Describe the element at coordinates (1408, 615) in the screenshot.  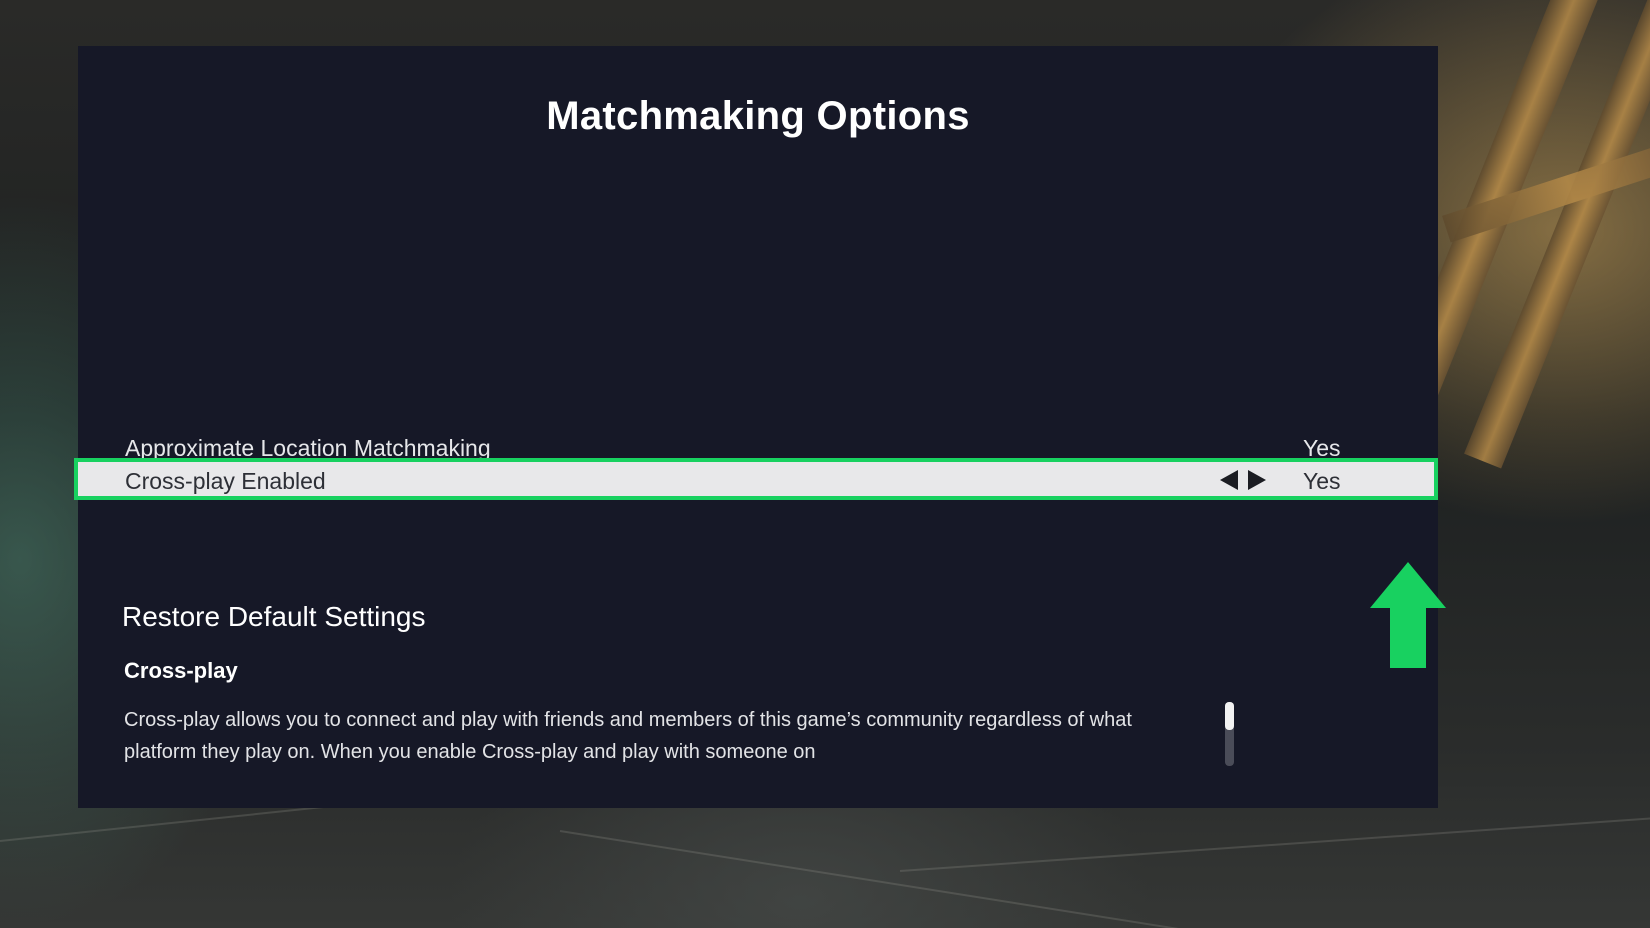
I see `up-arrow-icon` at that location.